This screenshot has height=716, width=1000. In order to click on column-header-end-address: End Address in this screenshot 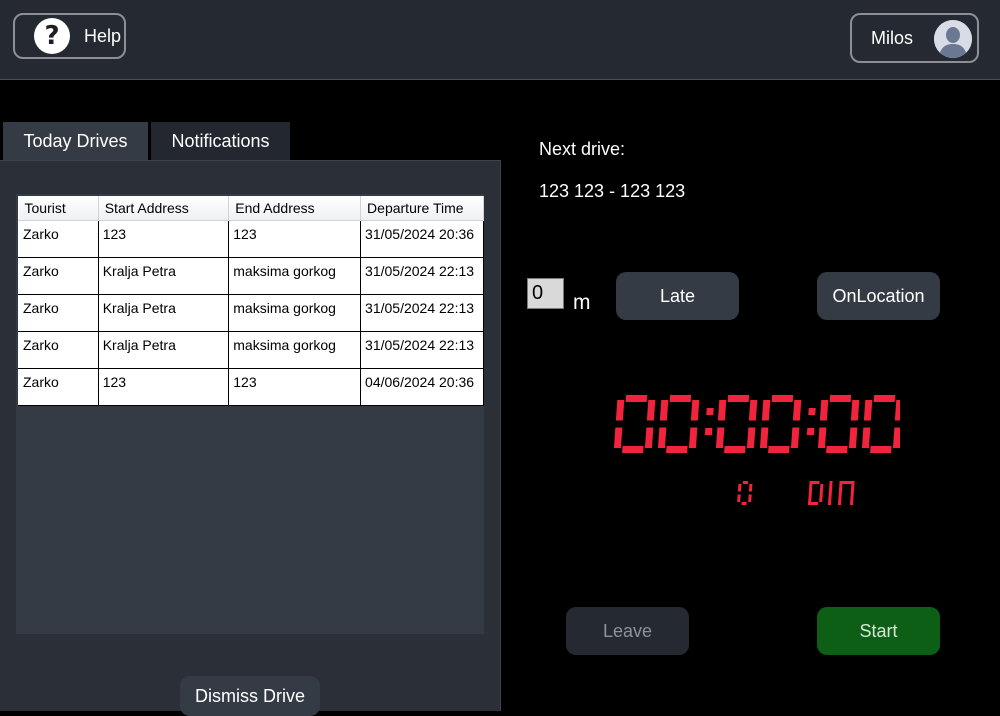, I will do `click(295, 208)`.